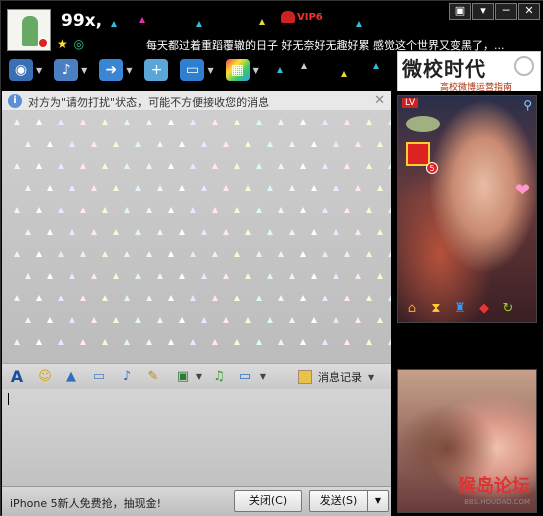 Image resolution: width=543 pixels, height=516 pixels. Describe the element at coordinates (338, 501) in the screenshot. I see `send-button: 发送(S)` at that location.